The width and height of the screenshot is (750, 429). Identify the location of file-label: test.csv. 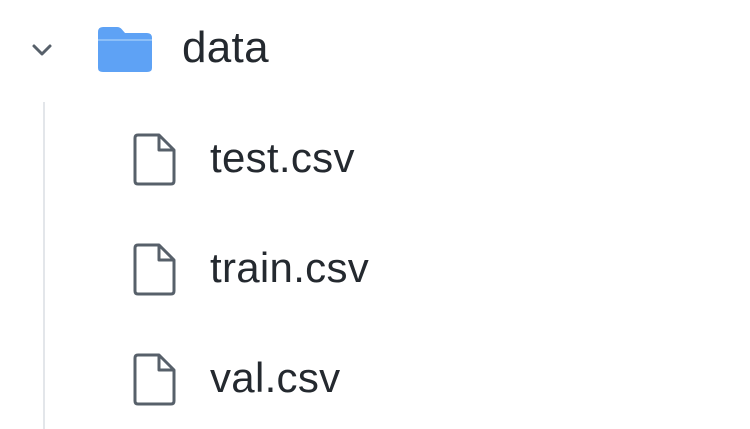
(282, 157).